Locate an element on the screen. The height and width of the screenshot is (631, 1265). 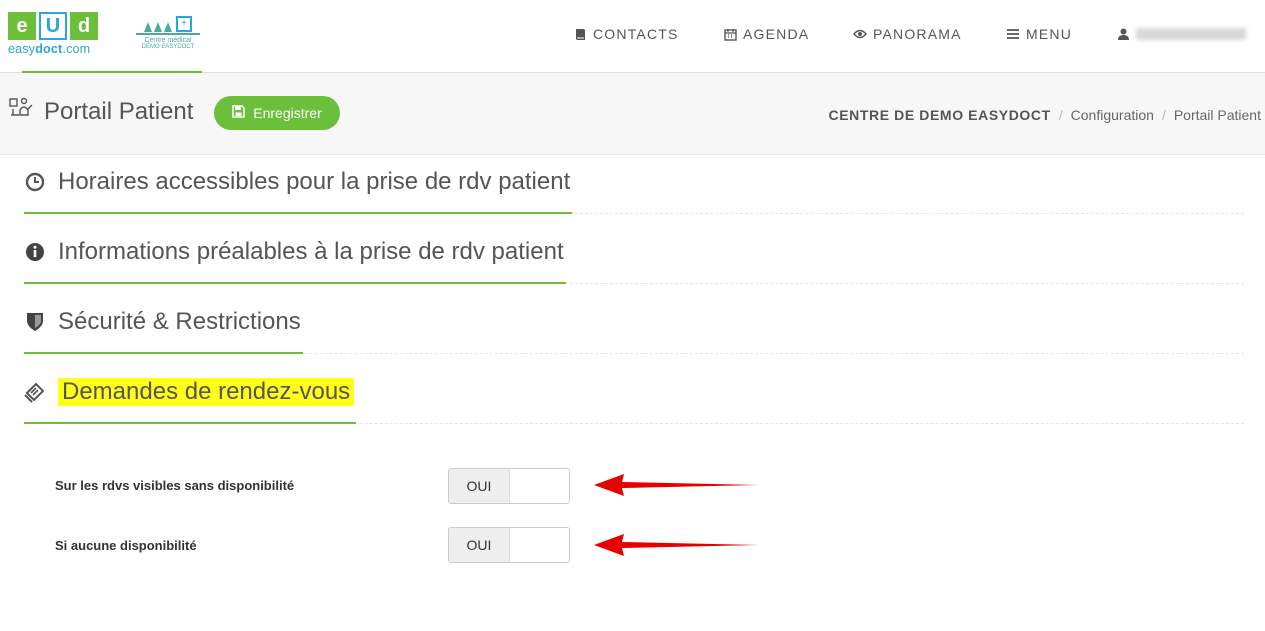
clock-icon is located at coordinates (35, 182).